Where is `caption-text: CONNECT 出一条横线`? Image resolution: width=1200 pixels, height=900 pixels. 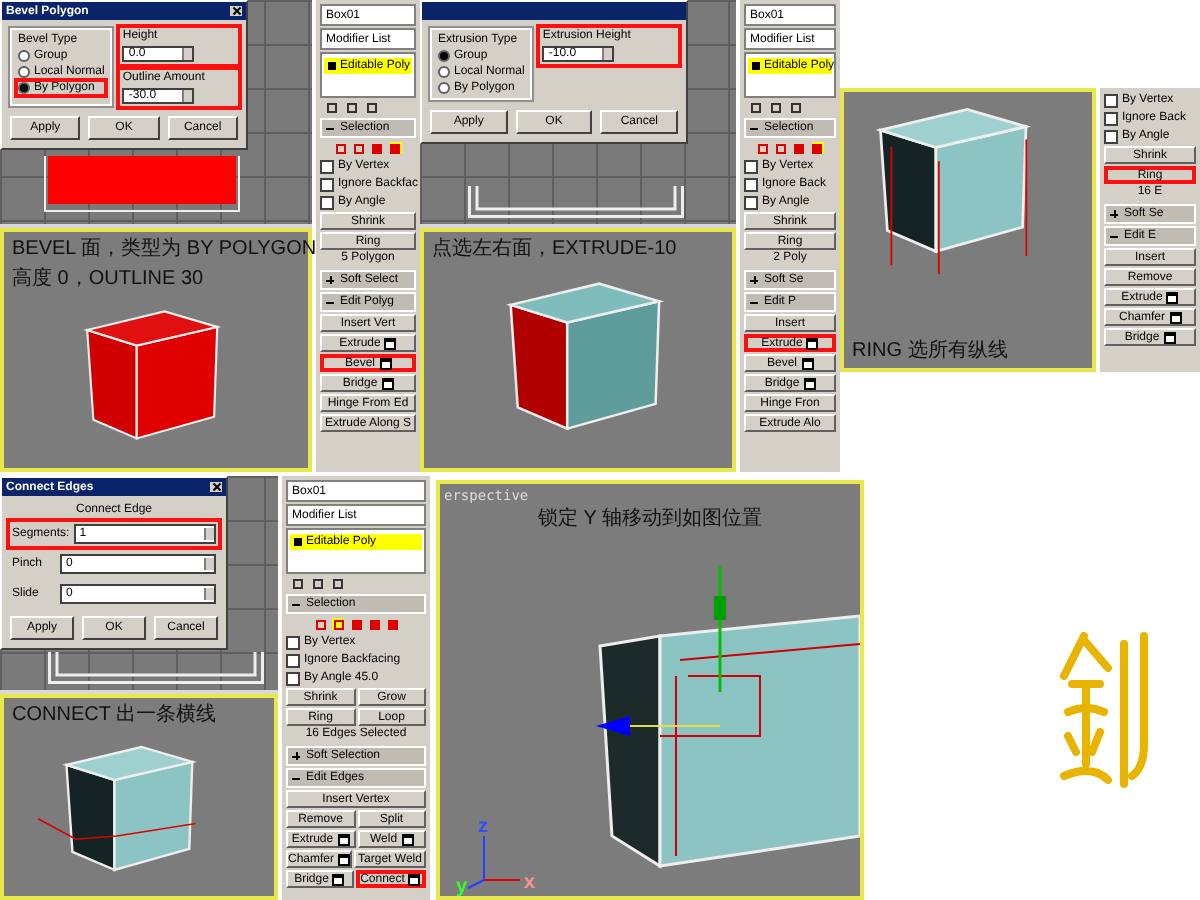 caption-text: CONNECT 出一条横线 is located at coordinates (114, 716).